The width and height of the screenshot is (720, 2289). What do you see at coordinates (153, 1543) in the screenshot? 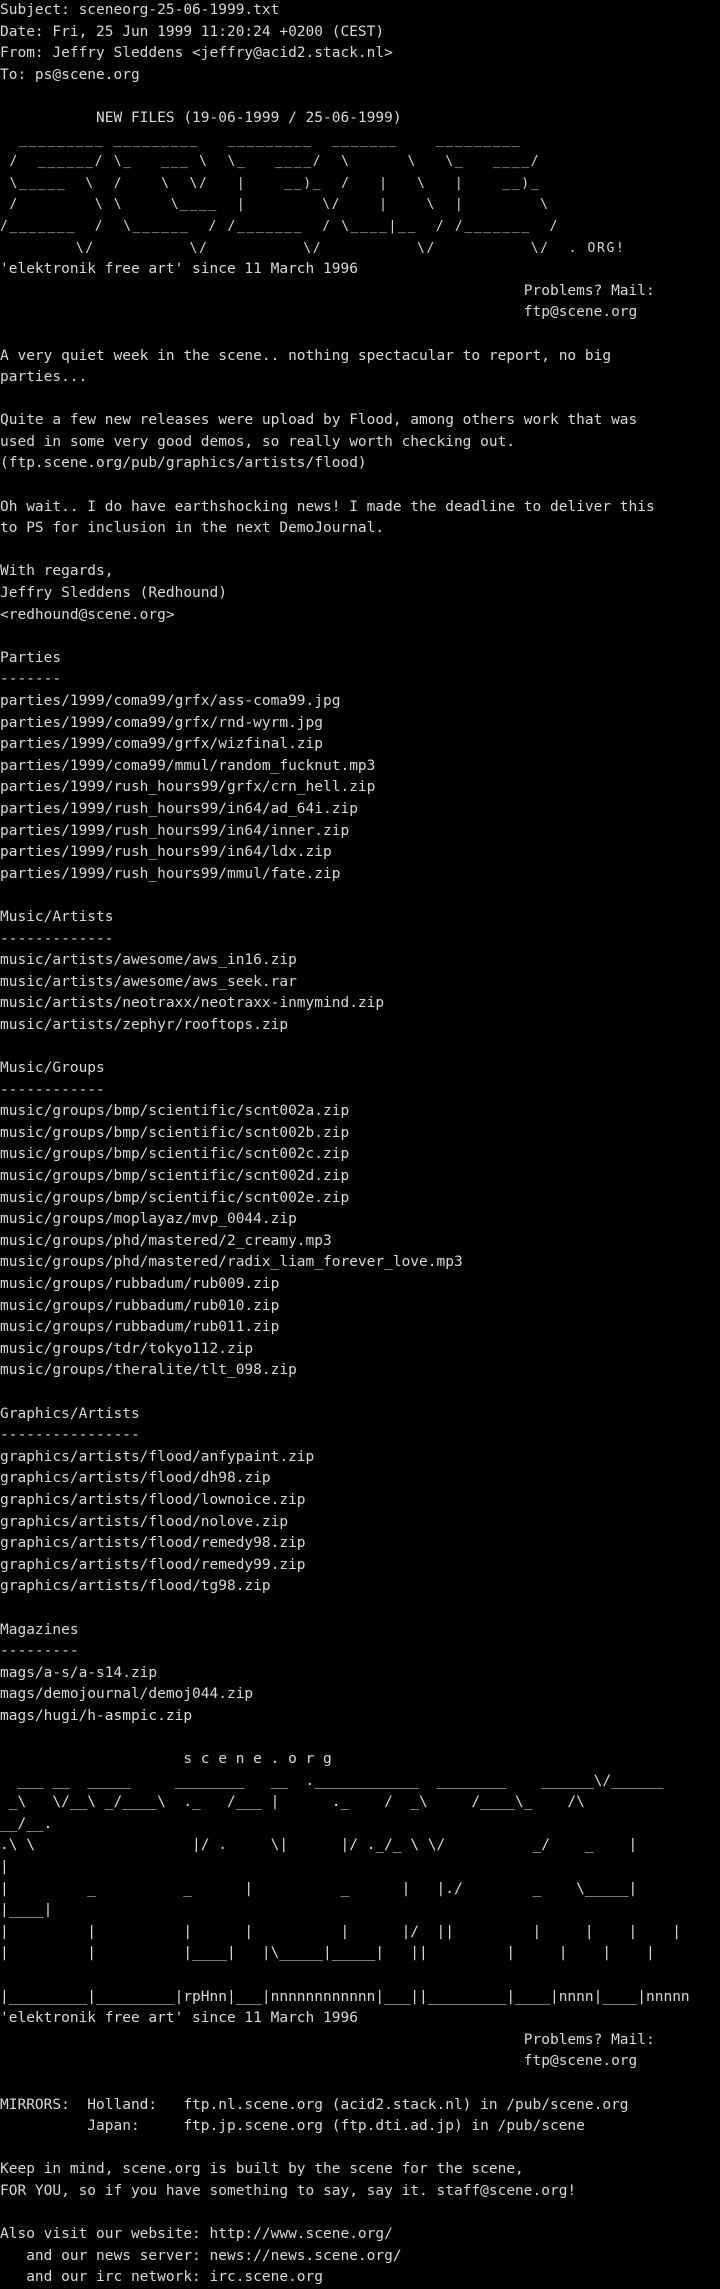
I see `file-path: graphics/artists/flood/remedy98.zip` at bounding box center [153, 1543].